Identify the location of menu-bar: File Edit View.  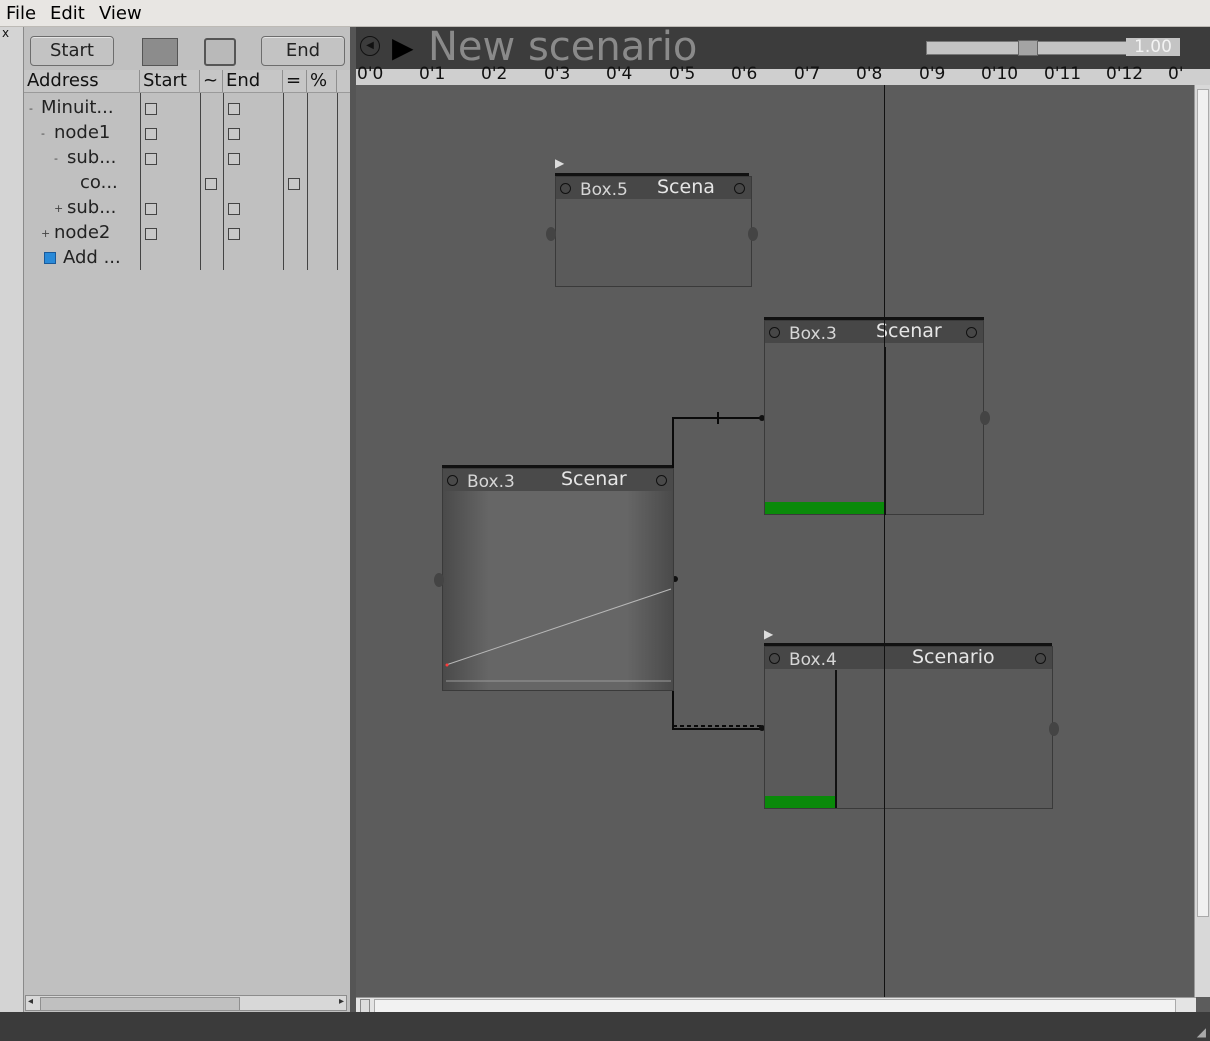
(605, 13).